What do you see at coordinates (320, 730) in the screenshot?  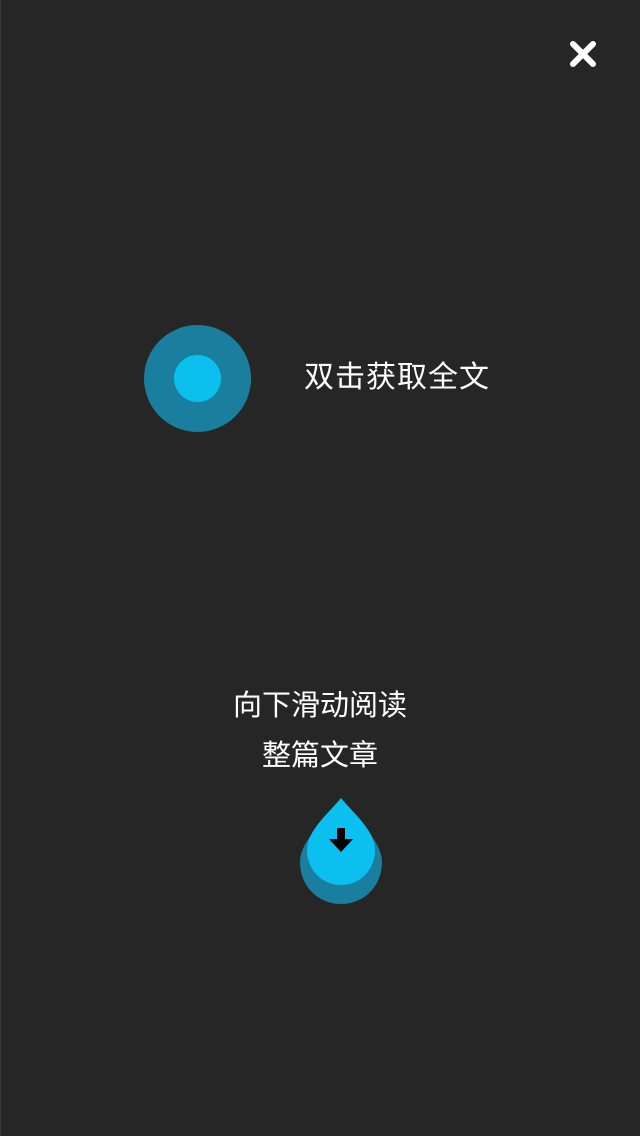 I see `swipe-hint: 向下滑动阅读 整篇文章` at bounding box center [320, 730].